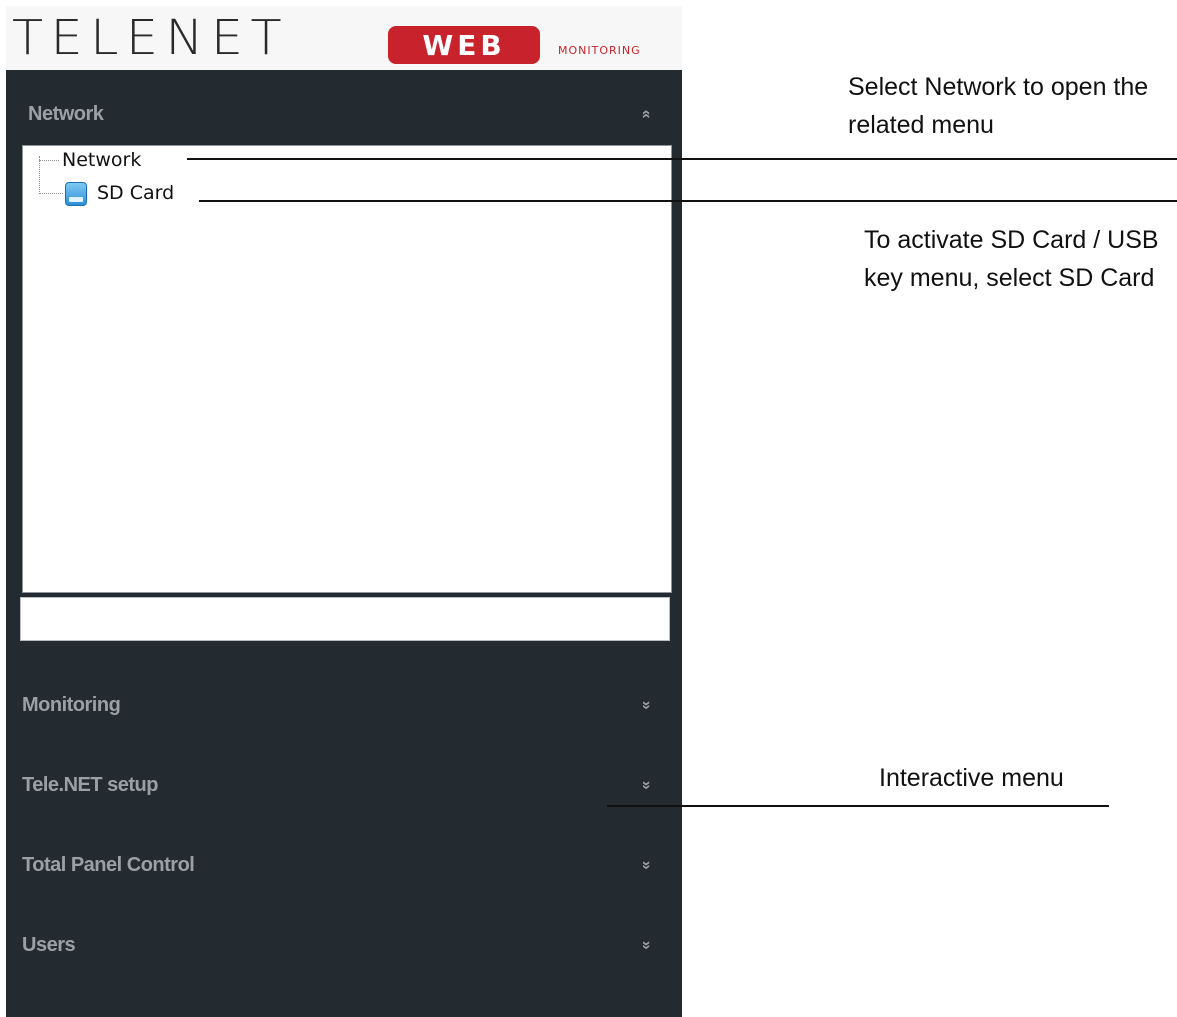  Describe the element at coordinates (90, 785) in the screenshot. I see `section-telenet-setup-label: Tele.NET setup` at that location.